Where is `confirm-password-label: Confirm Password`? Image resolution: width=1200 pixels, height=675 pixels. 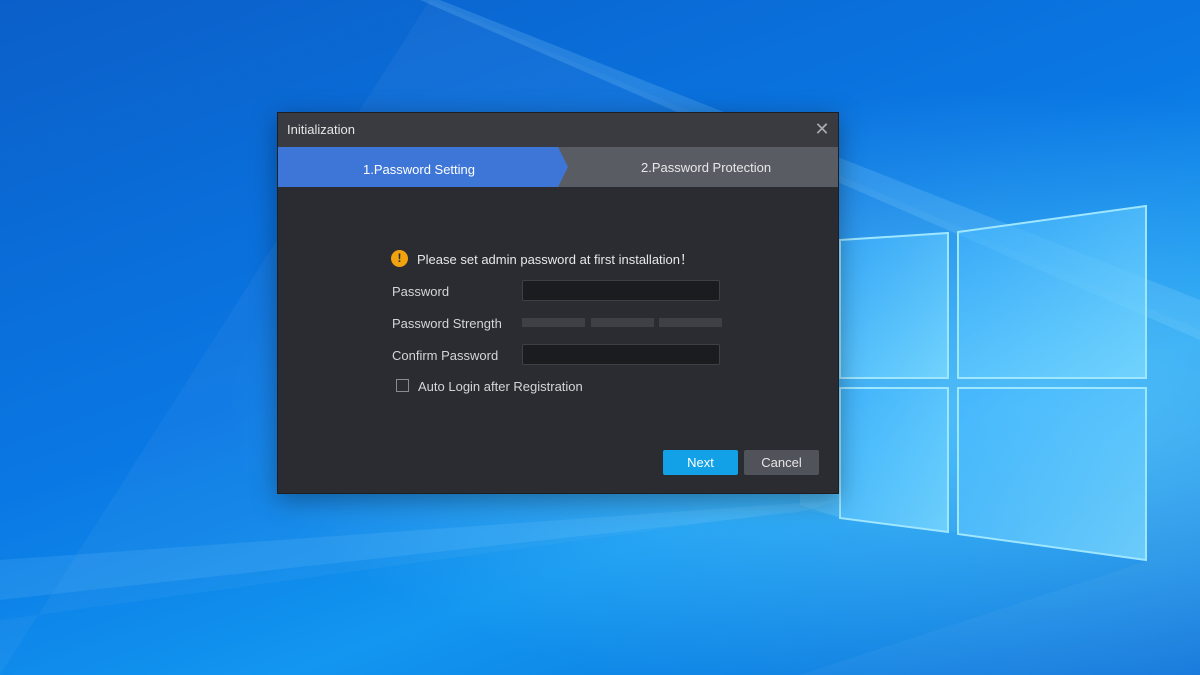 confirm-password-label: Confirm Password is located at coordinates (445, 355).